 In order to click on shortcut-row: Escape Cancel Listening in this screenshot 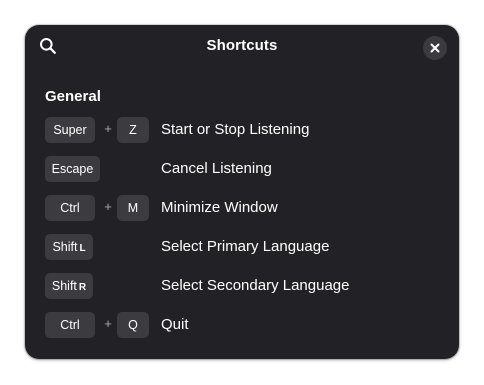, I will do `click(245, 169)`.